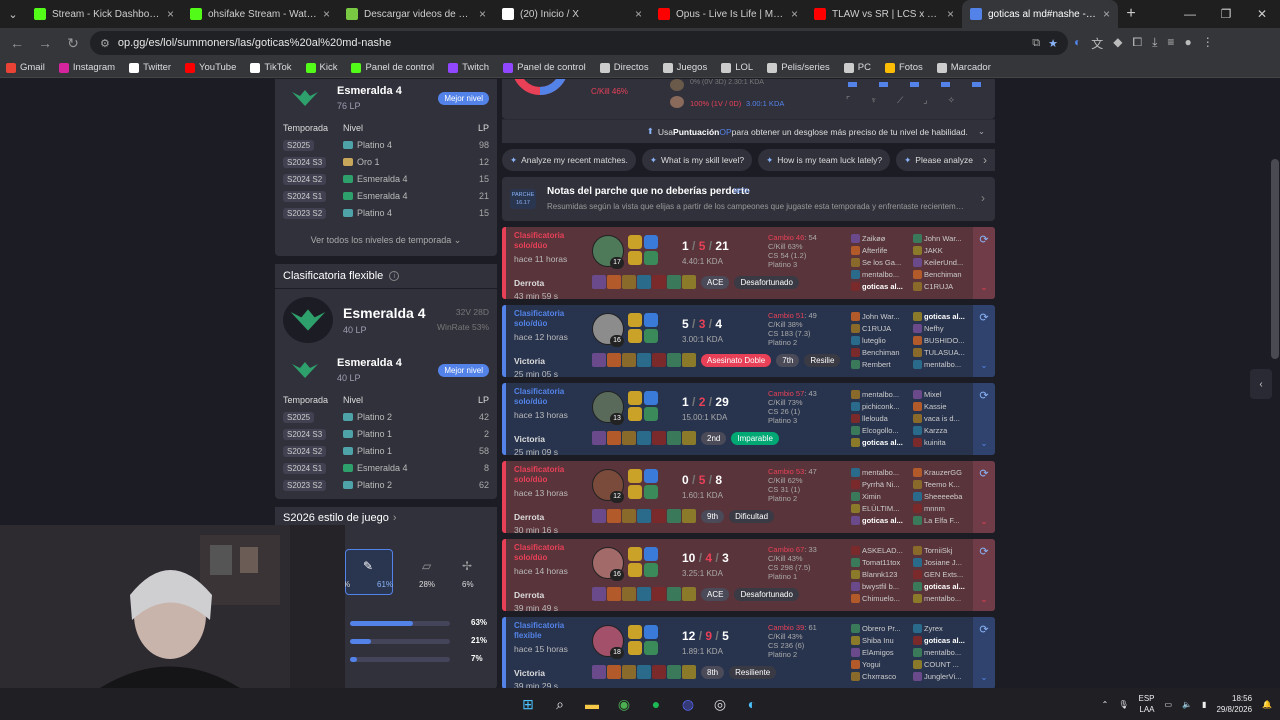  Describe the element at coordinates (737, 67) in the screenshot. I see `bookmark-item: LOL` at that location.